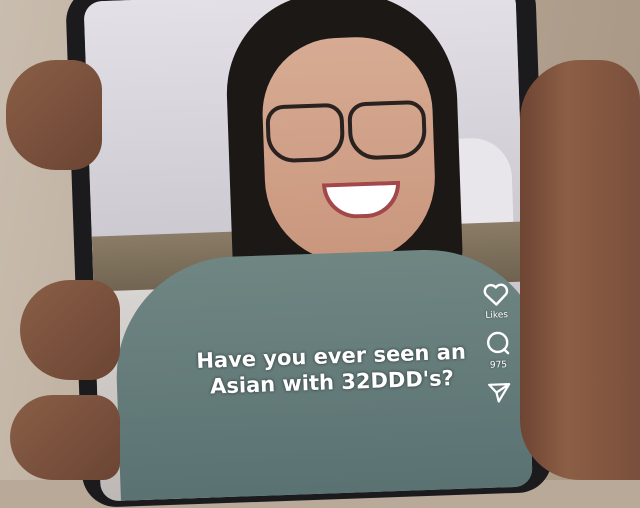  I want to click on glasses, so click(346, 131).